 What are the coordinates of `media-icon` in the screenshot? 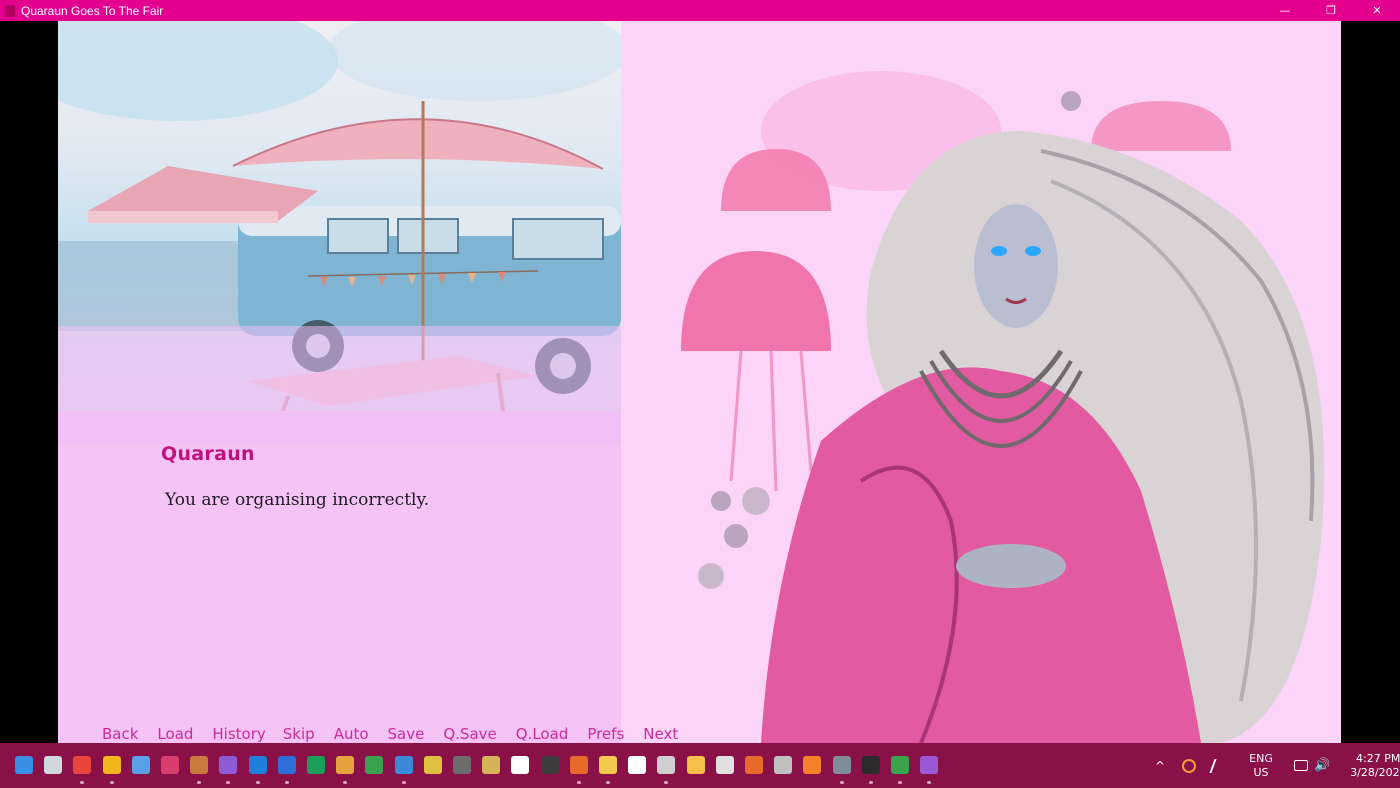 It's located at (929, 765).